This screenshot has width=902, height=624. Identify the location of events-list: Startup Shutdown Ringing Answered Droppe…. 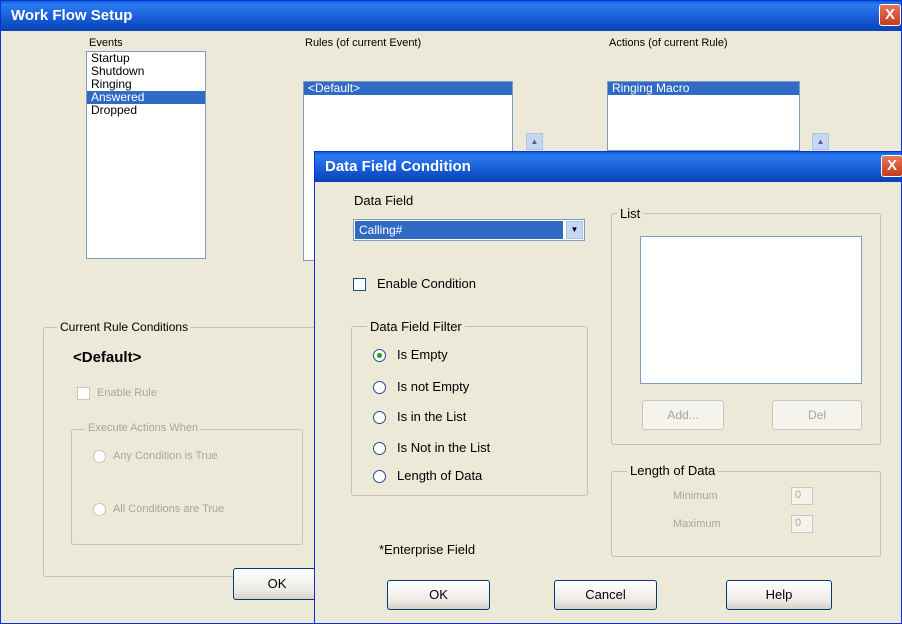
(146, 155).